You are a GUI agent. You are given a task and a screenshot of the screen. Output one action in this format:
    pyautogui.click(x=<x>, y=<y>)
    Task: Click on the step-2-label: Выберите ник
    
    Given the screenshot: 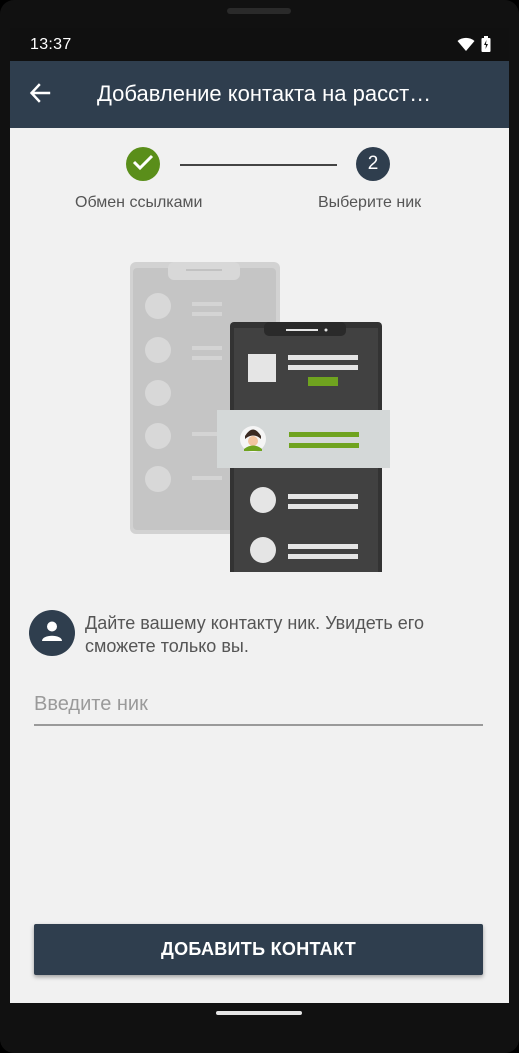 What is the action you would take?
    pyautogui.click(x=370, y=202)
    